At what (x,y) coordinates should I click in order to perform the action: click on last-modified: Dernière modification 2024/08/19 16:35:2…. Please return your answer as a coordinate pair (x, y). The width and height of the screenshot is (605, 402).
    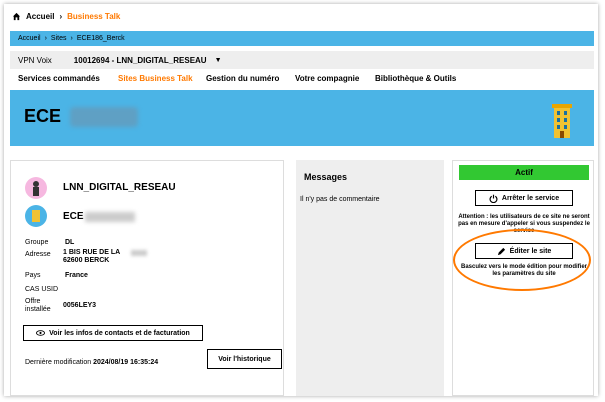
    Looking at the image, I should click on (91, 362).